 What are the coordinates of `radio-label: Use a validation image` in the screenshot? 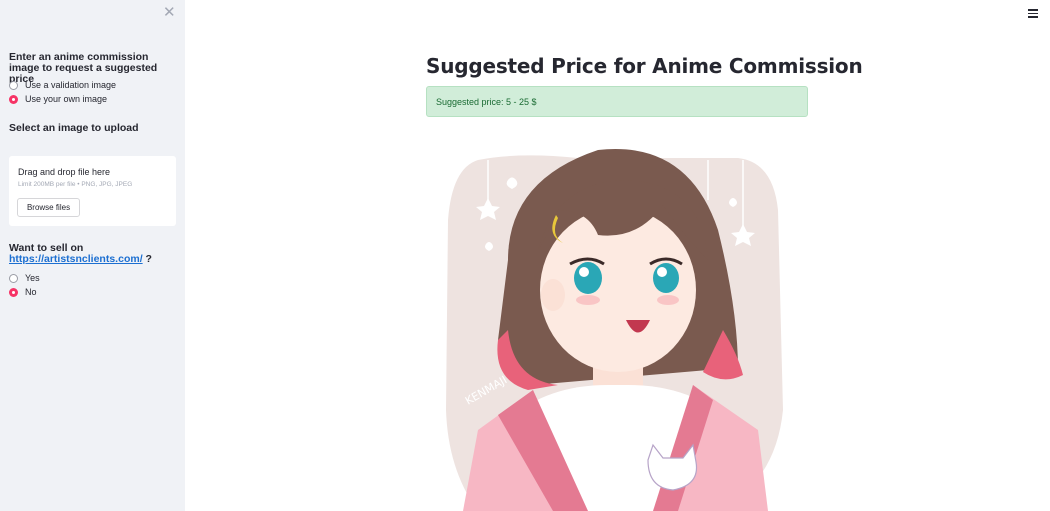 It's located at (71, 85).